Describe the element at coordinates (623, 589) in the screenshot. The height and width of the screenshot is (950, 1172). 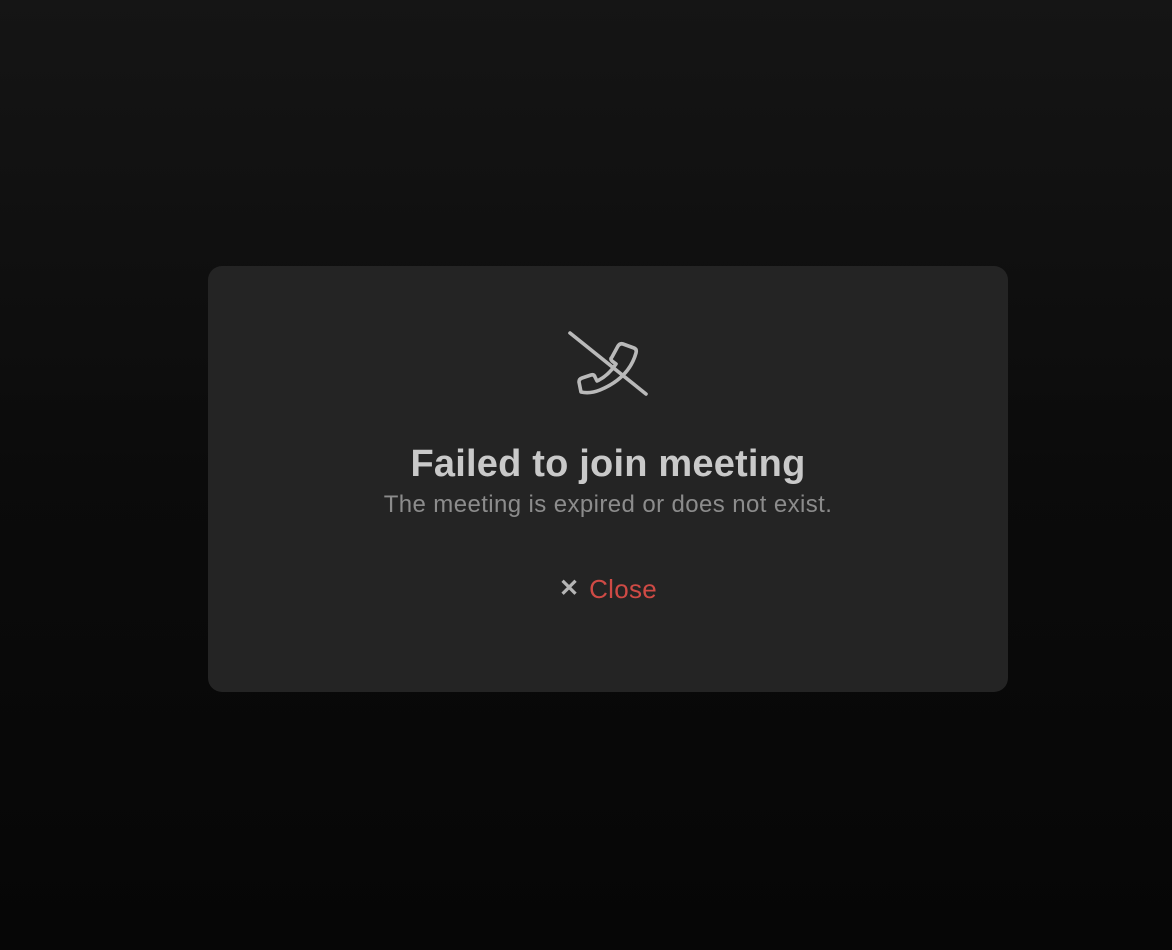
I see `close-button-label: Close` at that location.